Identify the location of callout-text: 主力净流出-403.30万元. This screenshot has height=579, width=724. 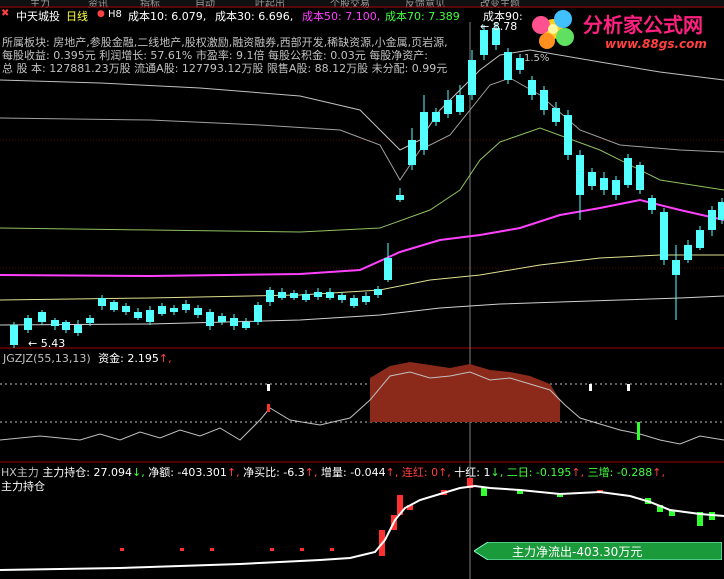
(577, 552).